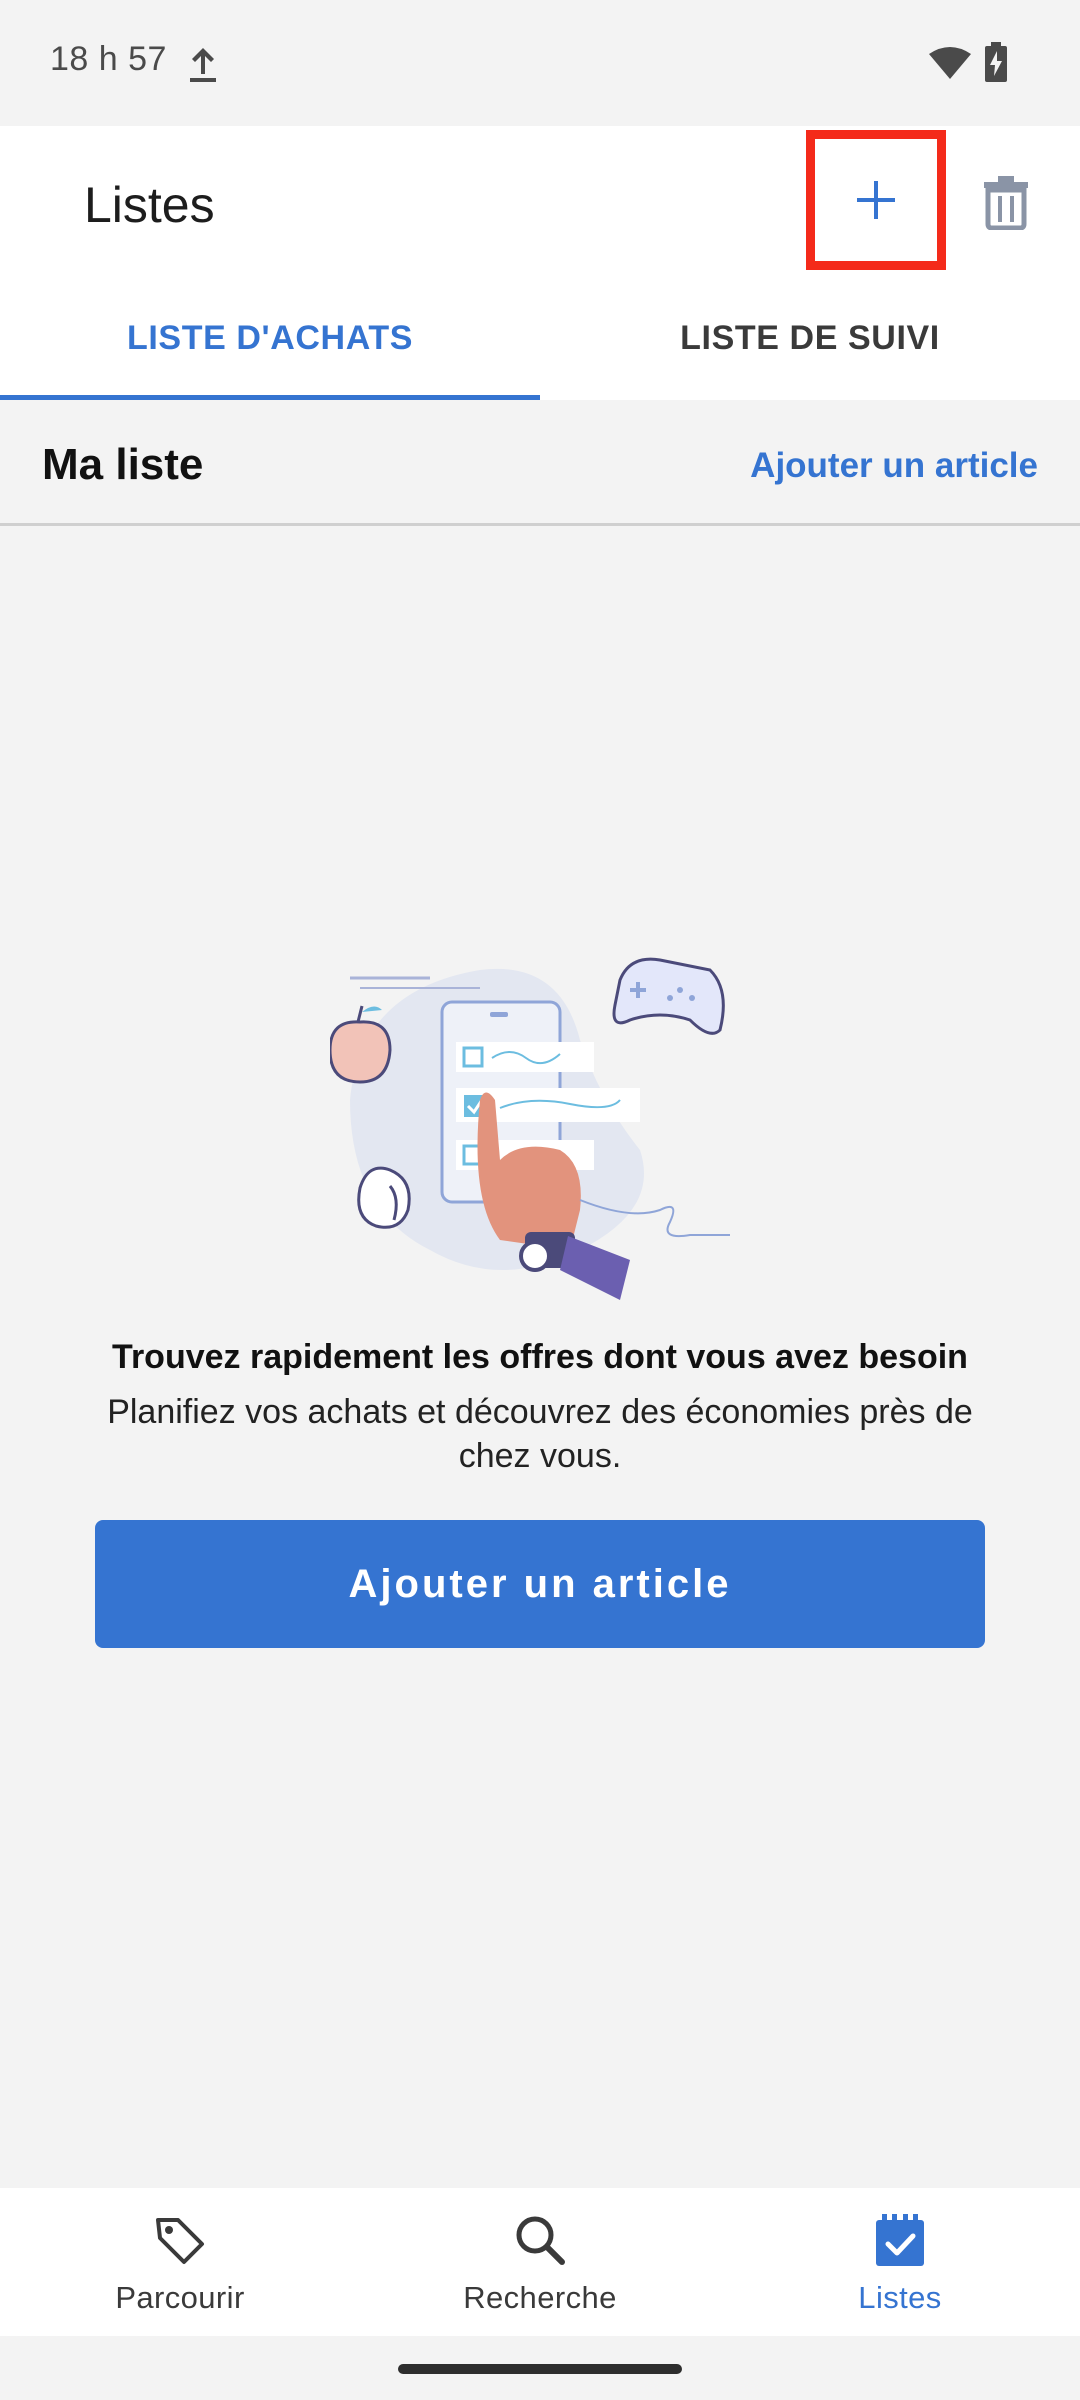 Image resolution: width=1080 pixels, height=2400 pixels. What do you see at coordinates (123, 464) in the screenshot?
I see `section-title: Ma liste` at bounding box center [123, 464].